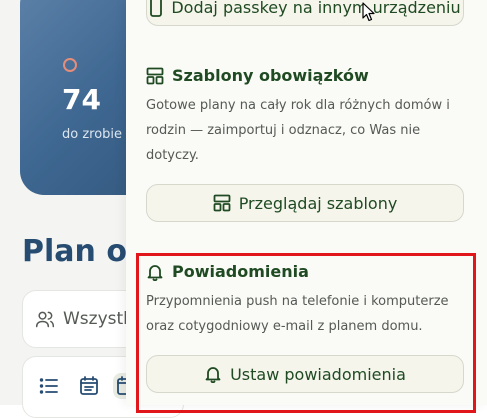 This screenshot has width=487, height=418. Describe the element at coordinates (156, 8) in the screenshot. I see `phone-icon` at that location.